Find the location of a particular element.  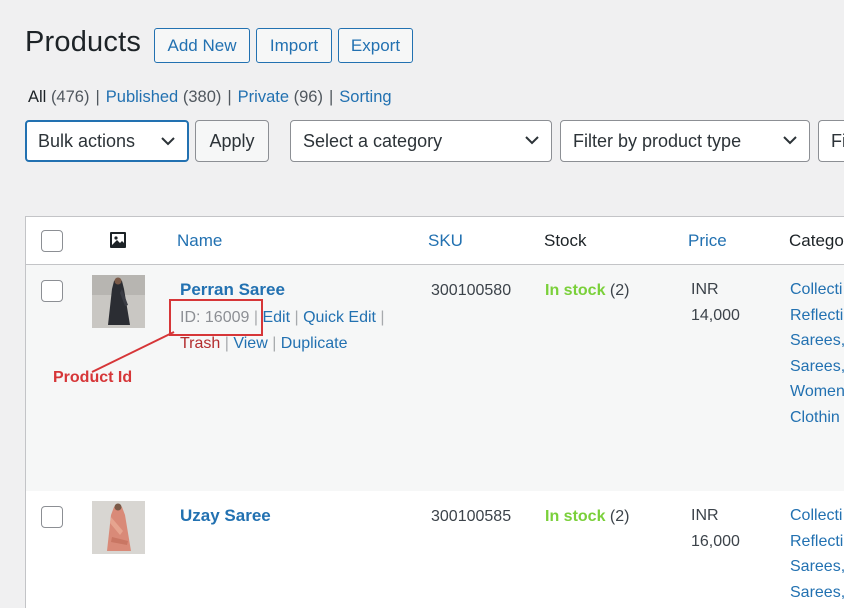

edit-link: Edit is located at coordinates (276, 317).